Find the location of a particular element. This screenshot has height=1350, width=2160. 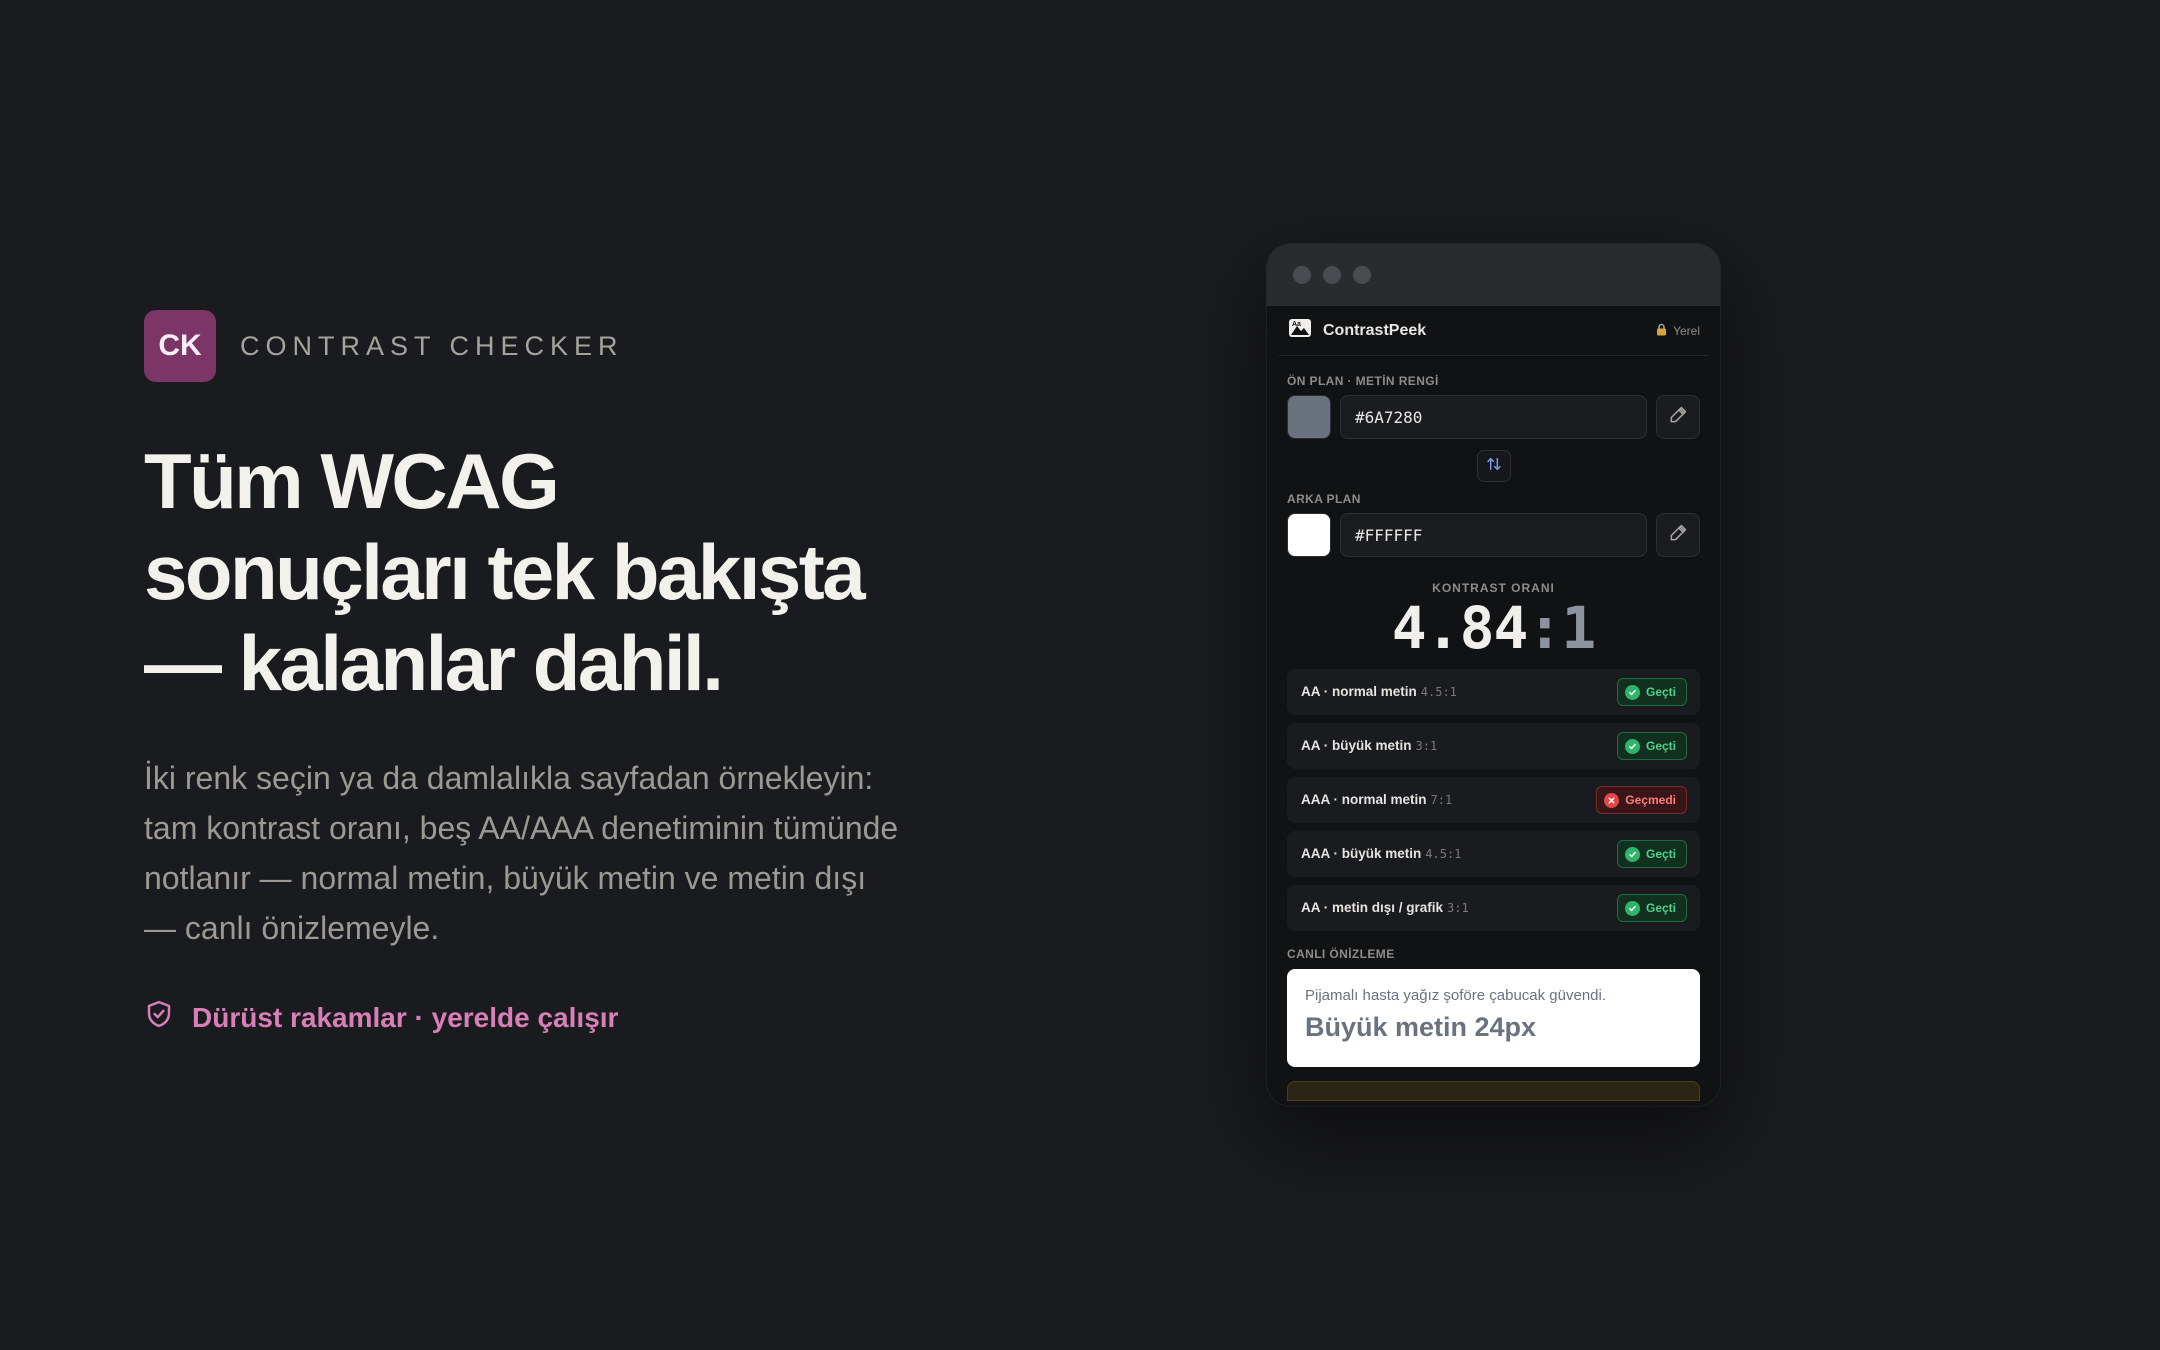

foreground-hex-input: #6A7280 is located at coordinates (1493, 417).